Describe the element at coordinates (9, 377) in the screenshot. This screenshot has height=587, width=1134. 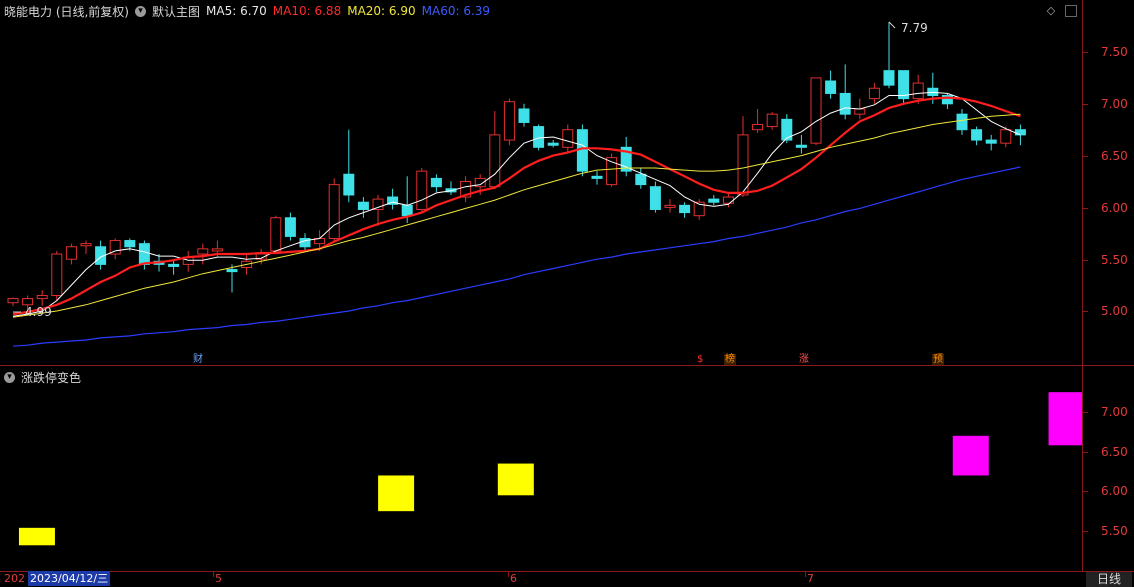
I see `indicator-toggle-icon: ▾` at that location.